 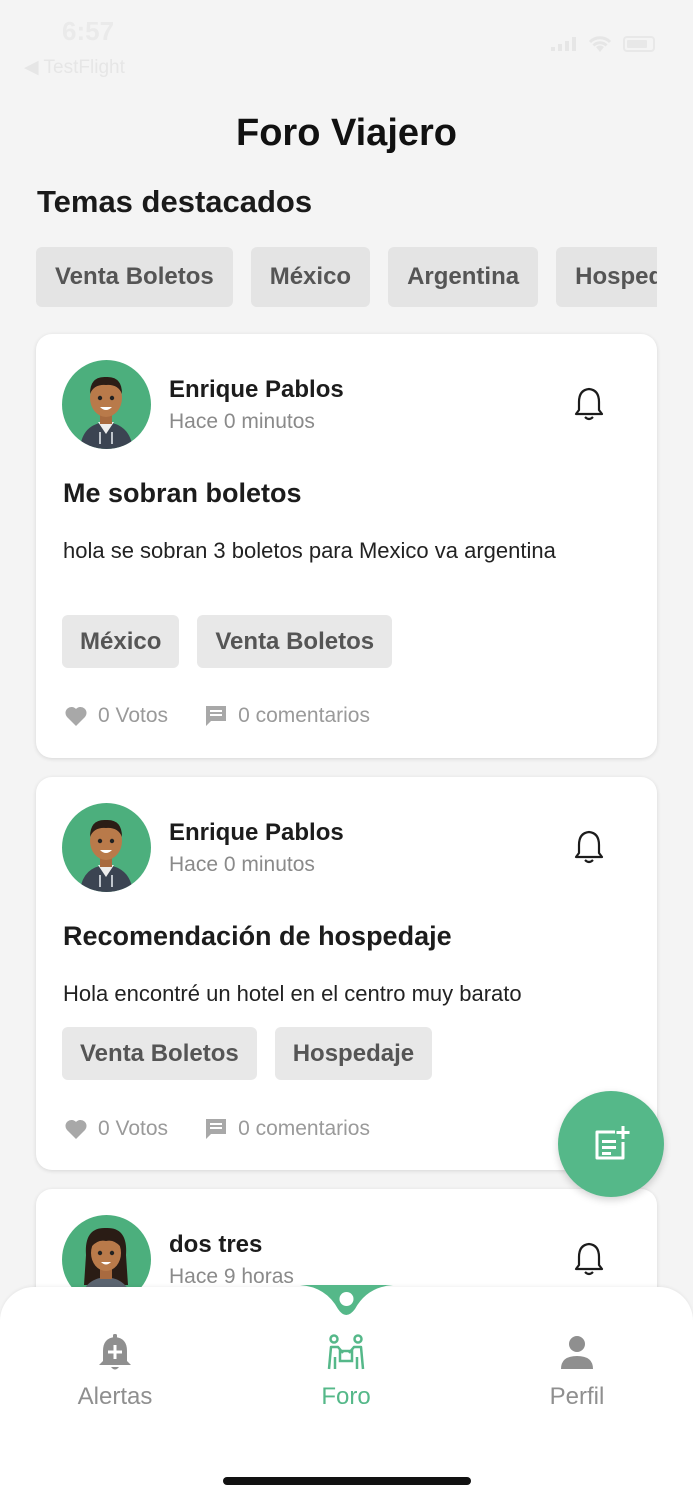 What do you see at coordinates (600, 44) in the screenshot?
I see `wifi-icon` at bounding box center [600, 44].